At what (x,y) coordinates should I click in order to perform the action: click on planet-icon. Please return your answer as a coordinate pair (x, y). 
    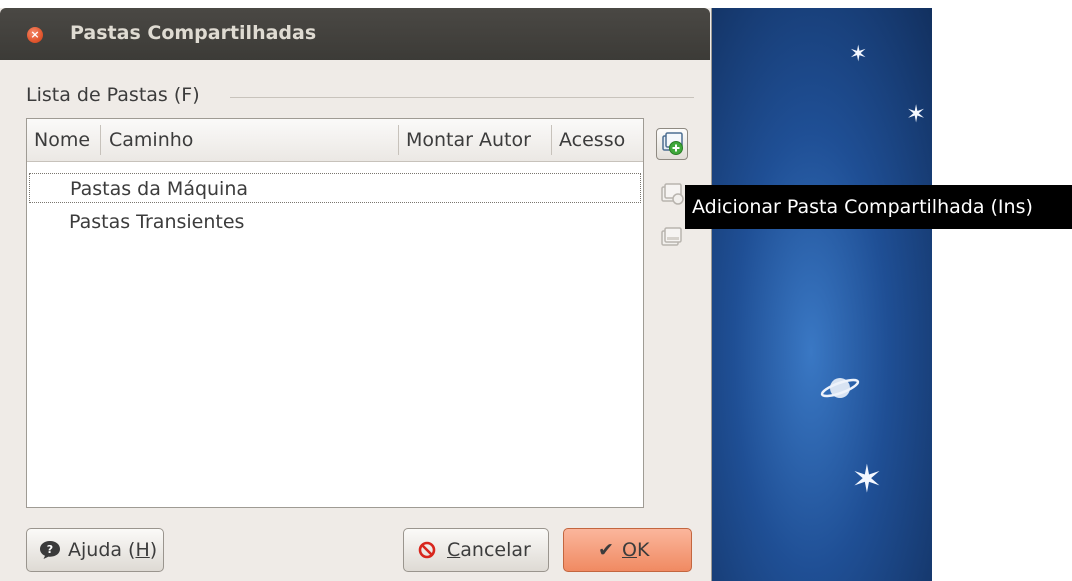
    Looking at the image, I should click on (840, 388).